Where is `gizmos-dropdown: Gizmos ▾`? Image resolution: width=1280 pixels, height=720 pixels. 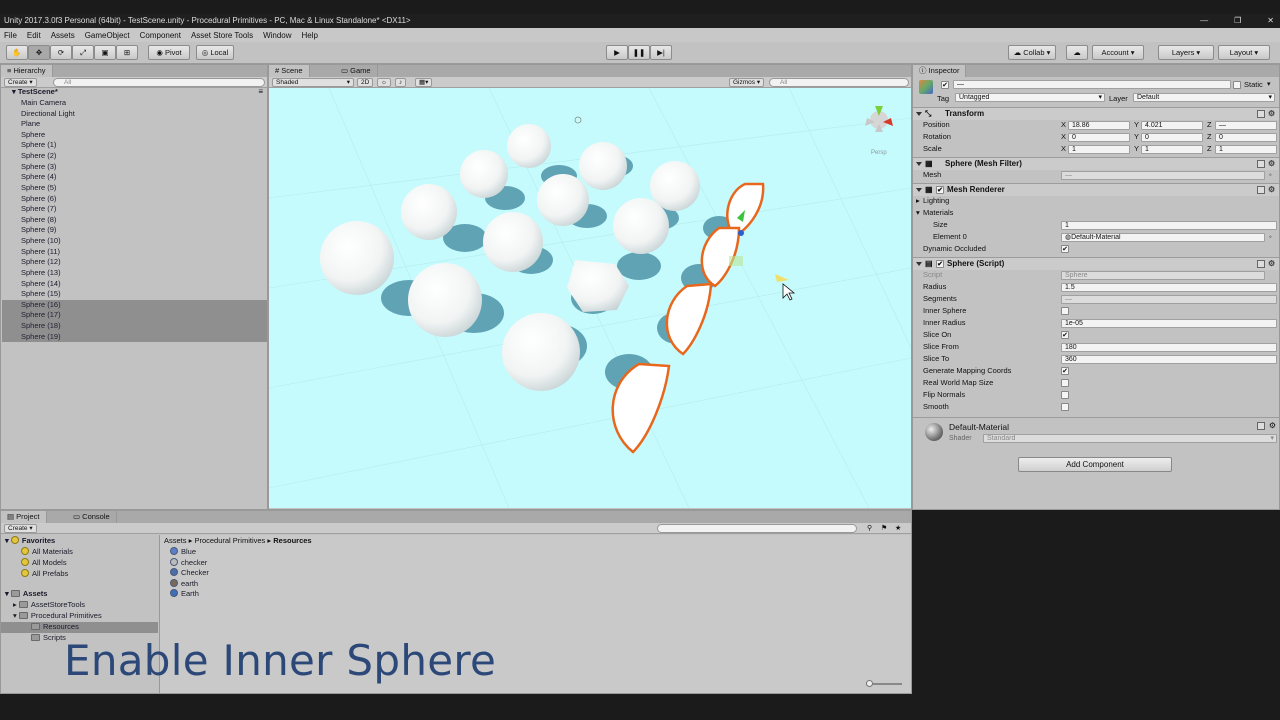
gizmos-dropdown: Gizmos ▾ is located at coordinates (747, 82).